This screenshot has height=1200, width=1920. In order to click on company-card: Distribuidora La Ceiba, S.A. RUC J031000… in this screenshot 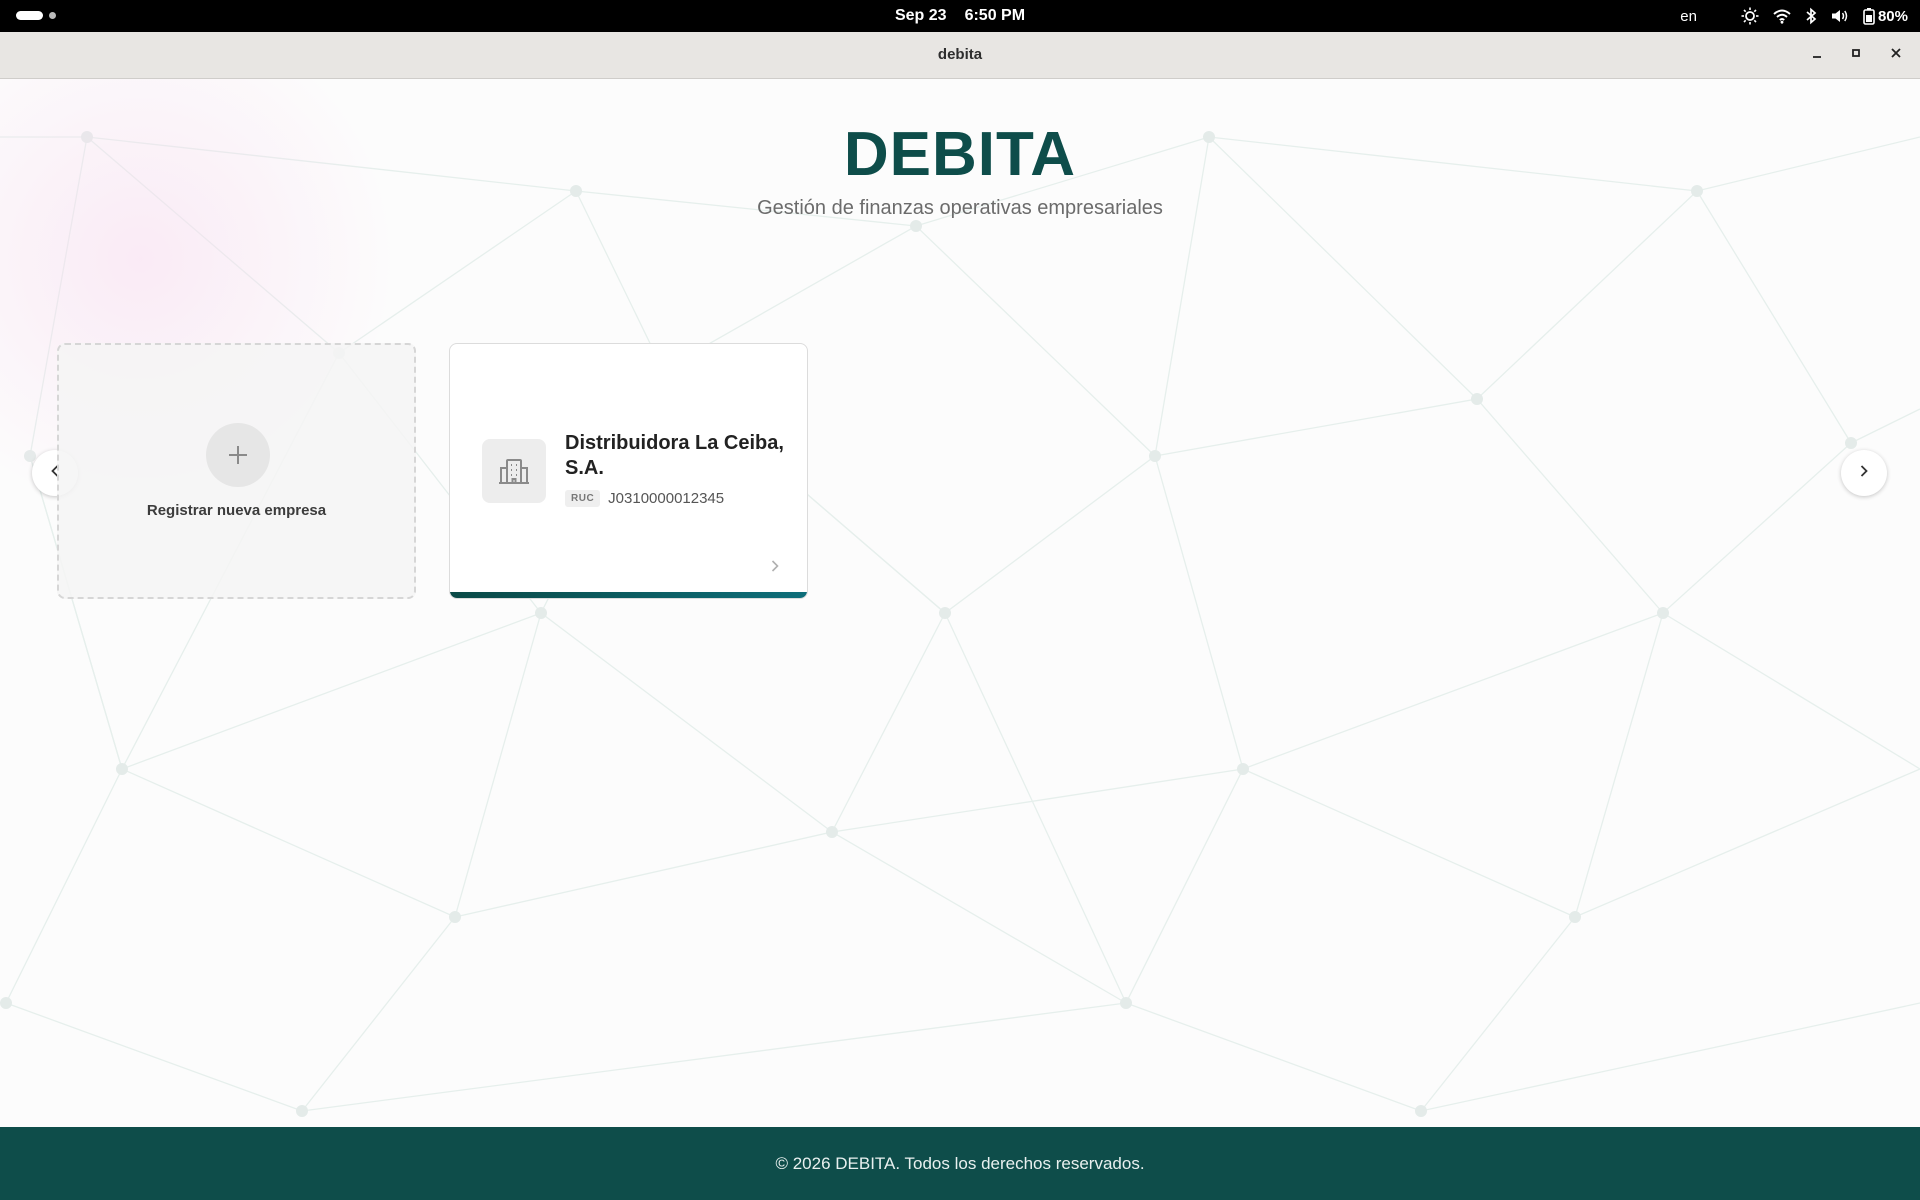, I will do `click(628, 471)`.